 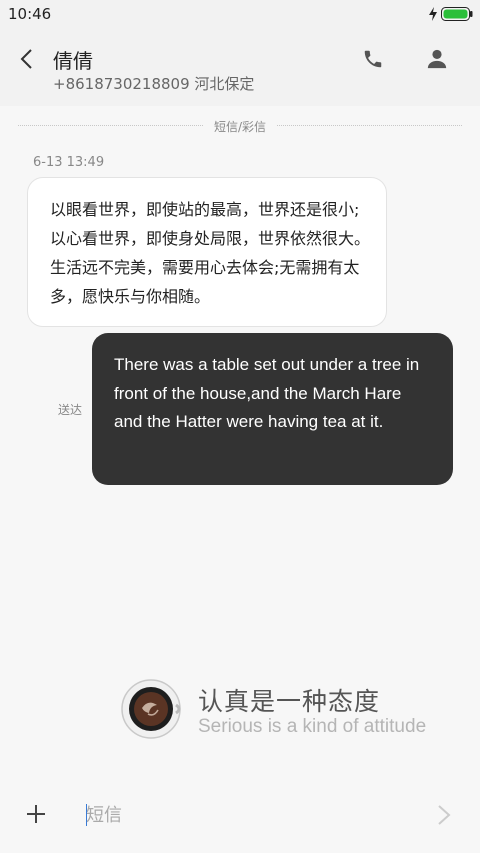 I want to click on contact-name: 倩倩, so click(x=73, y=61).